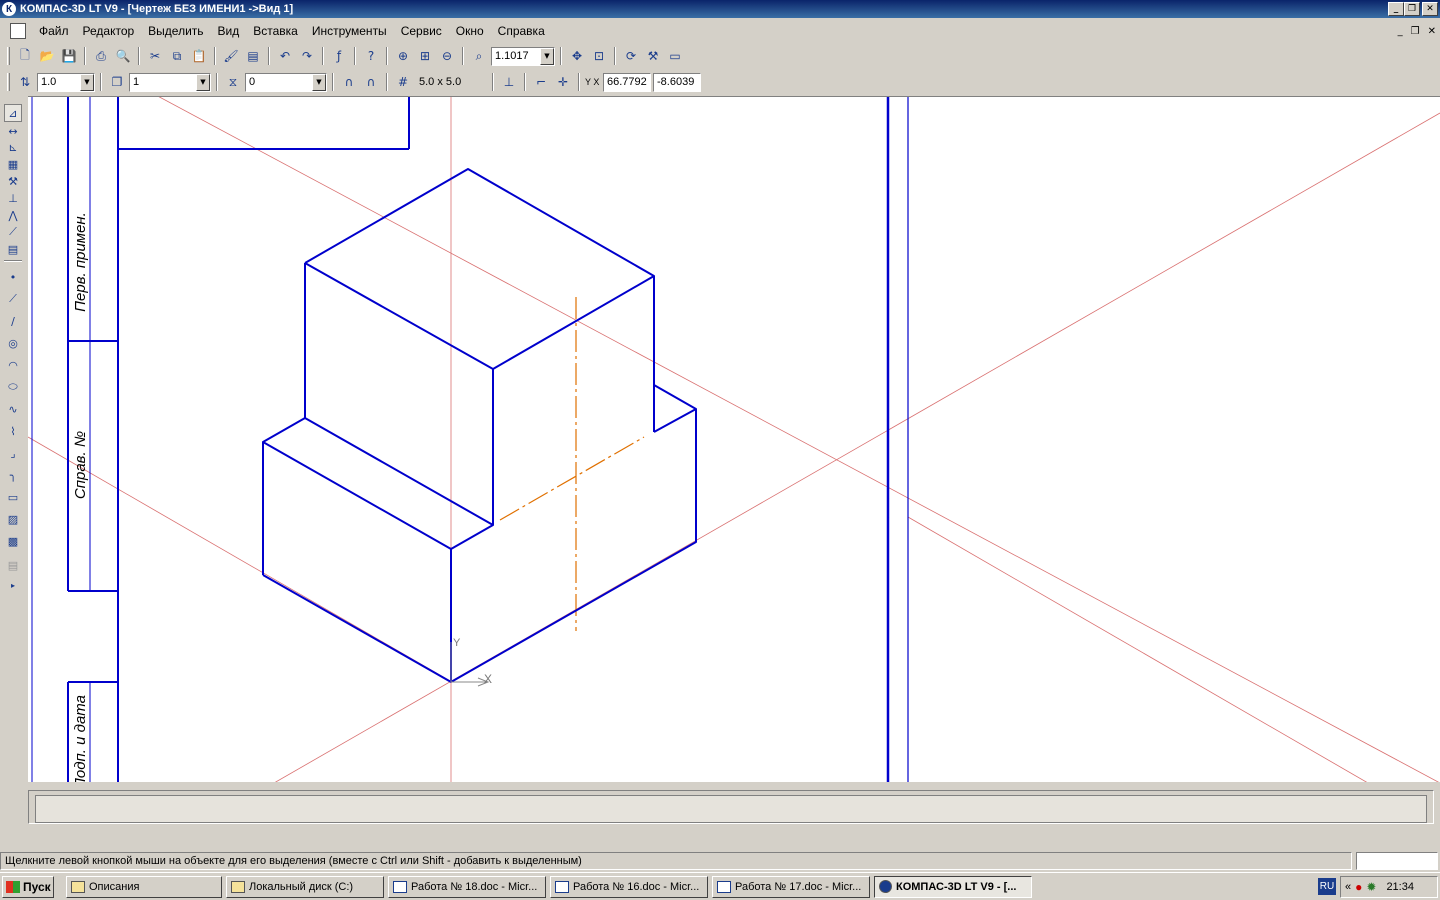 This screenshot has height=900, width=1440. What do you see at coordinates (541, 82) in the screenshot?
I see `ortho-icon: ⌐` at bounding box center [541, 82].